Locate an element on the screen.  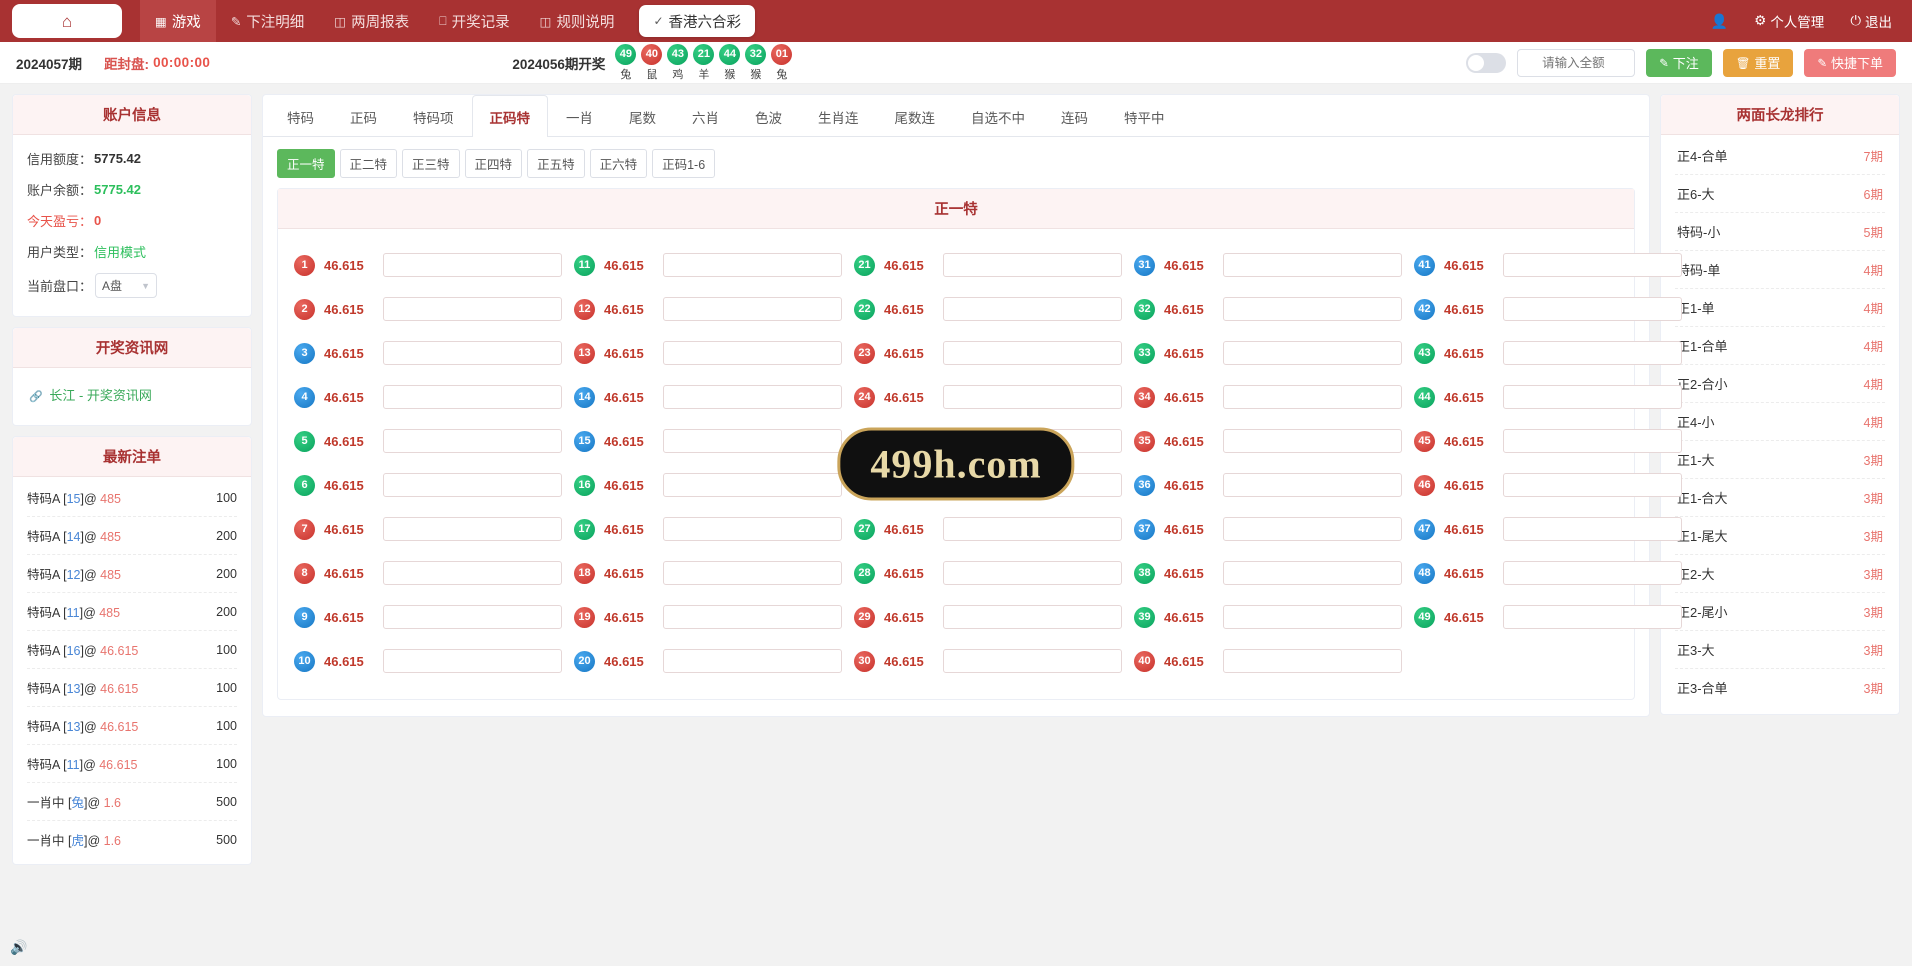
number-ball: 4 is located at coordinates (304, 397).